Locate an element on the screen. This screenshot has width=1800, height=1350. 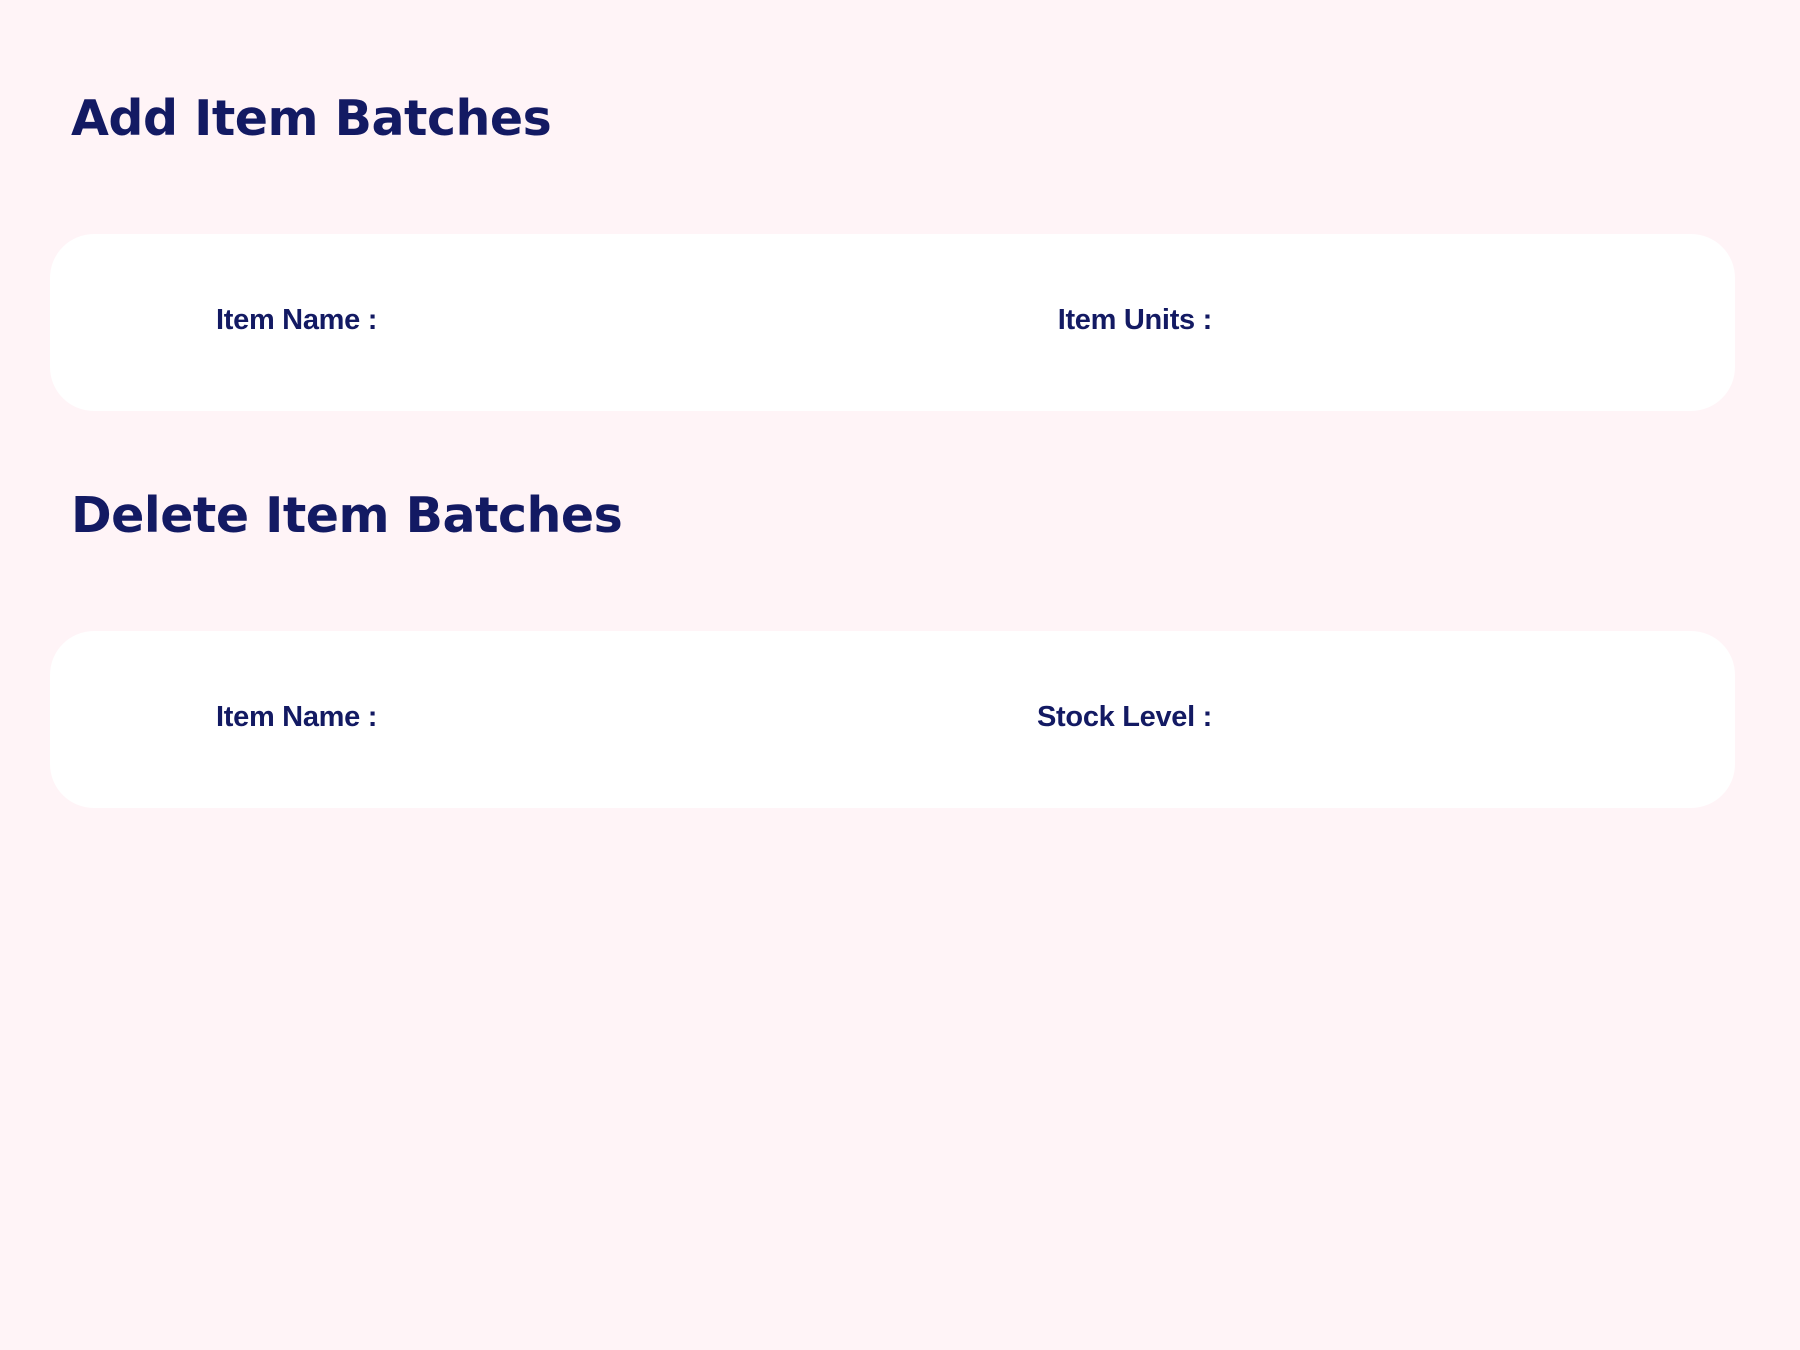
delete-item-batches-title: Delete Item Batches is located at coordinates (347, 515).